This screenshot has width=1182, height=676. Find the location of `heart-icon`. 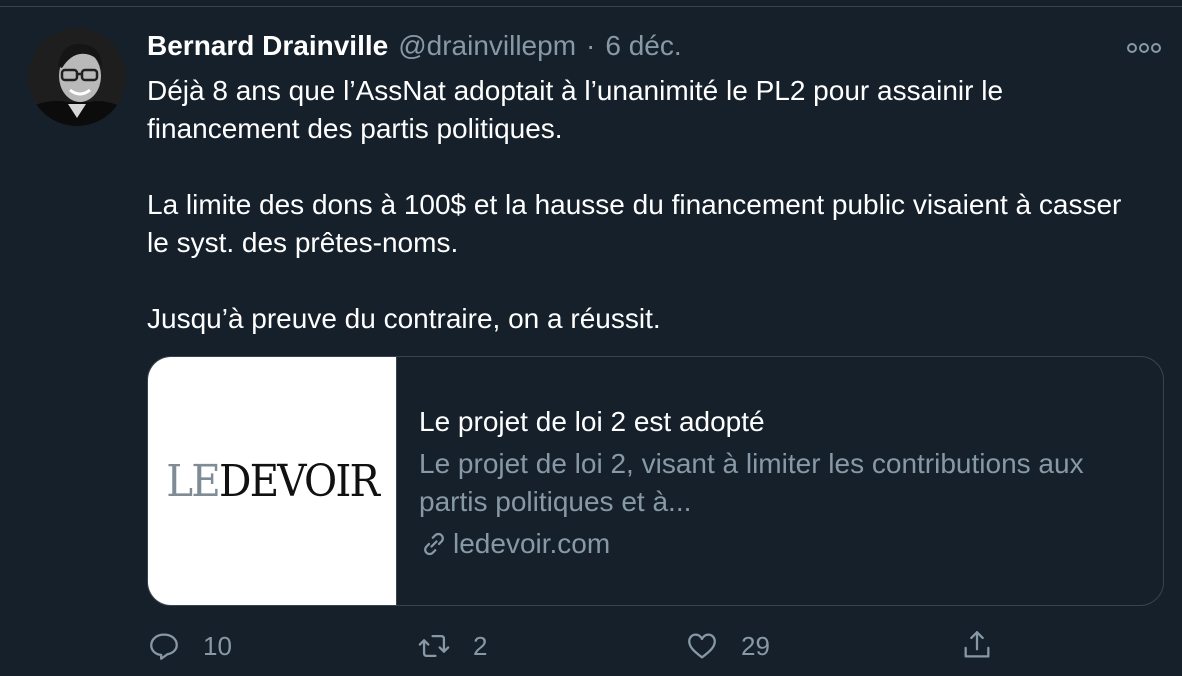

heart-icon is located at coordinates (702, 646).